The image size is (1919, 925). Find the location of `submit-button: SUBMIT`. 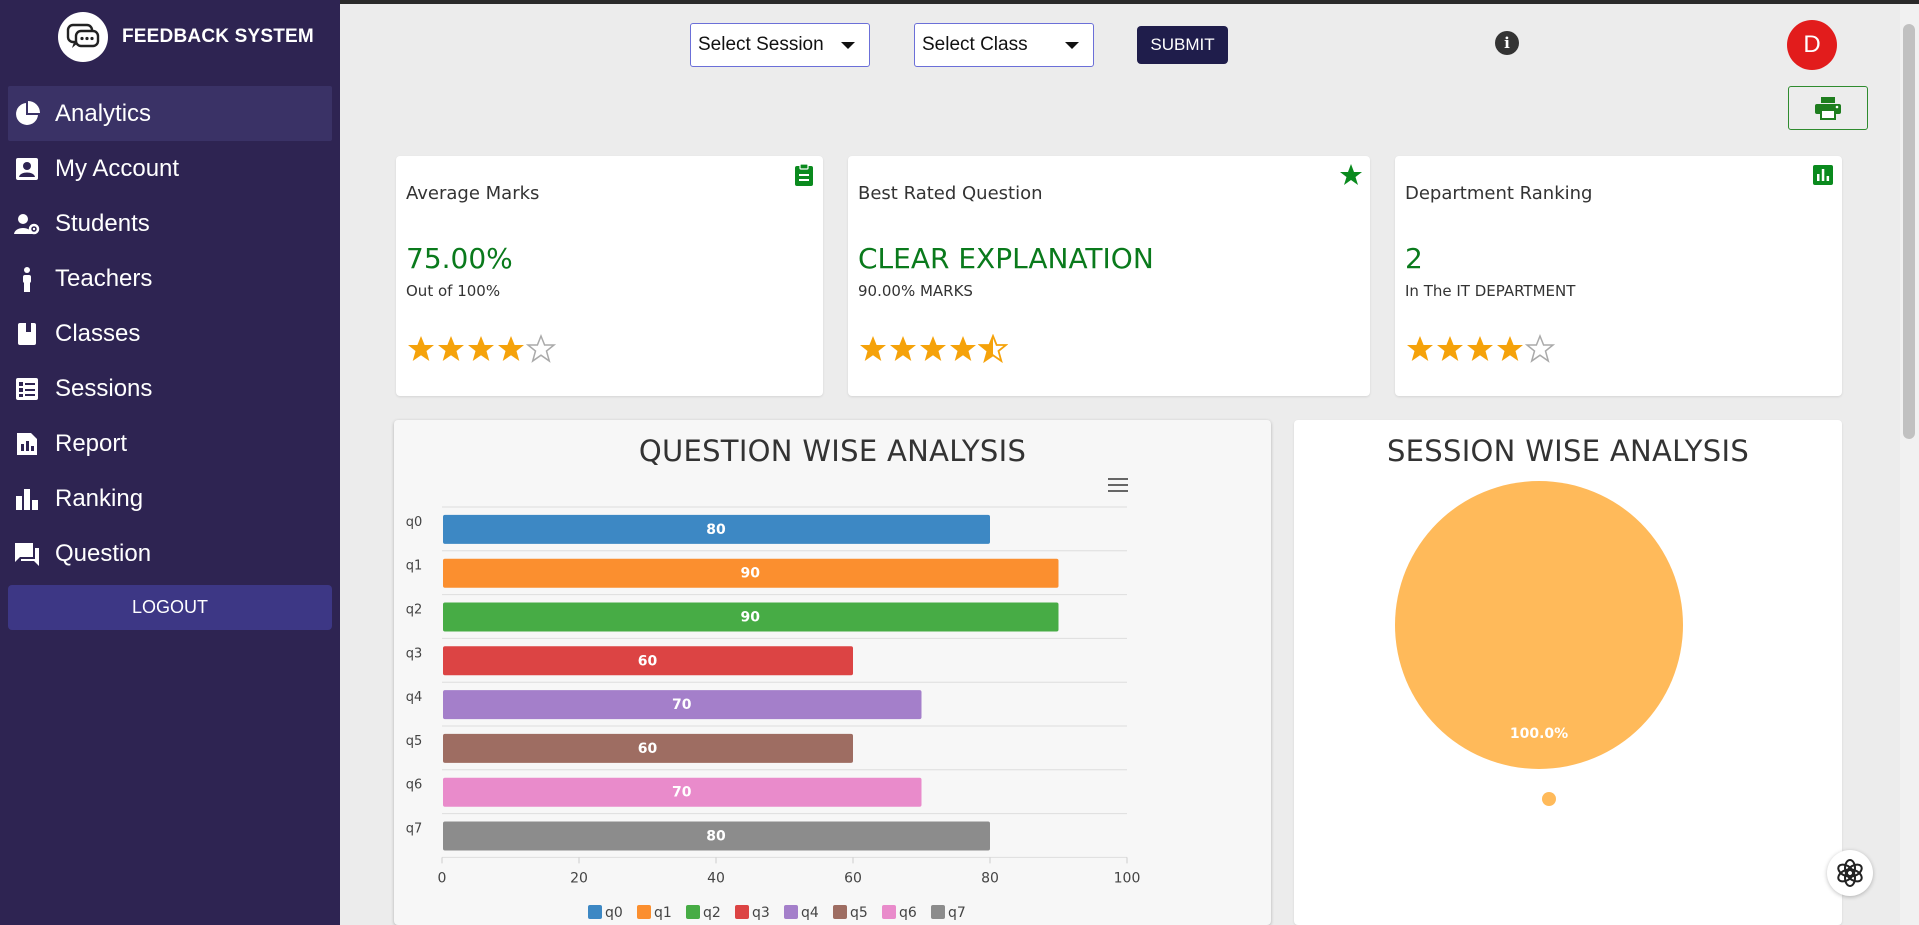

submit-button: SUBMIT is located at coordinates (1182, 45).